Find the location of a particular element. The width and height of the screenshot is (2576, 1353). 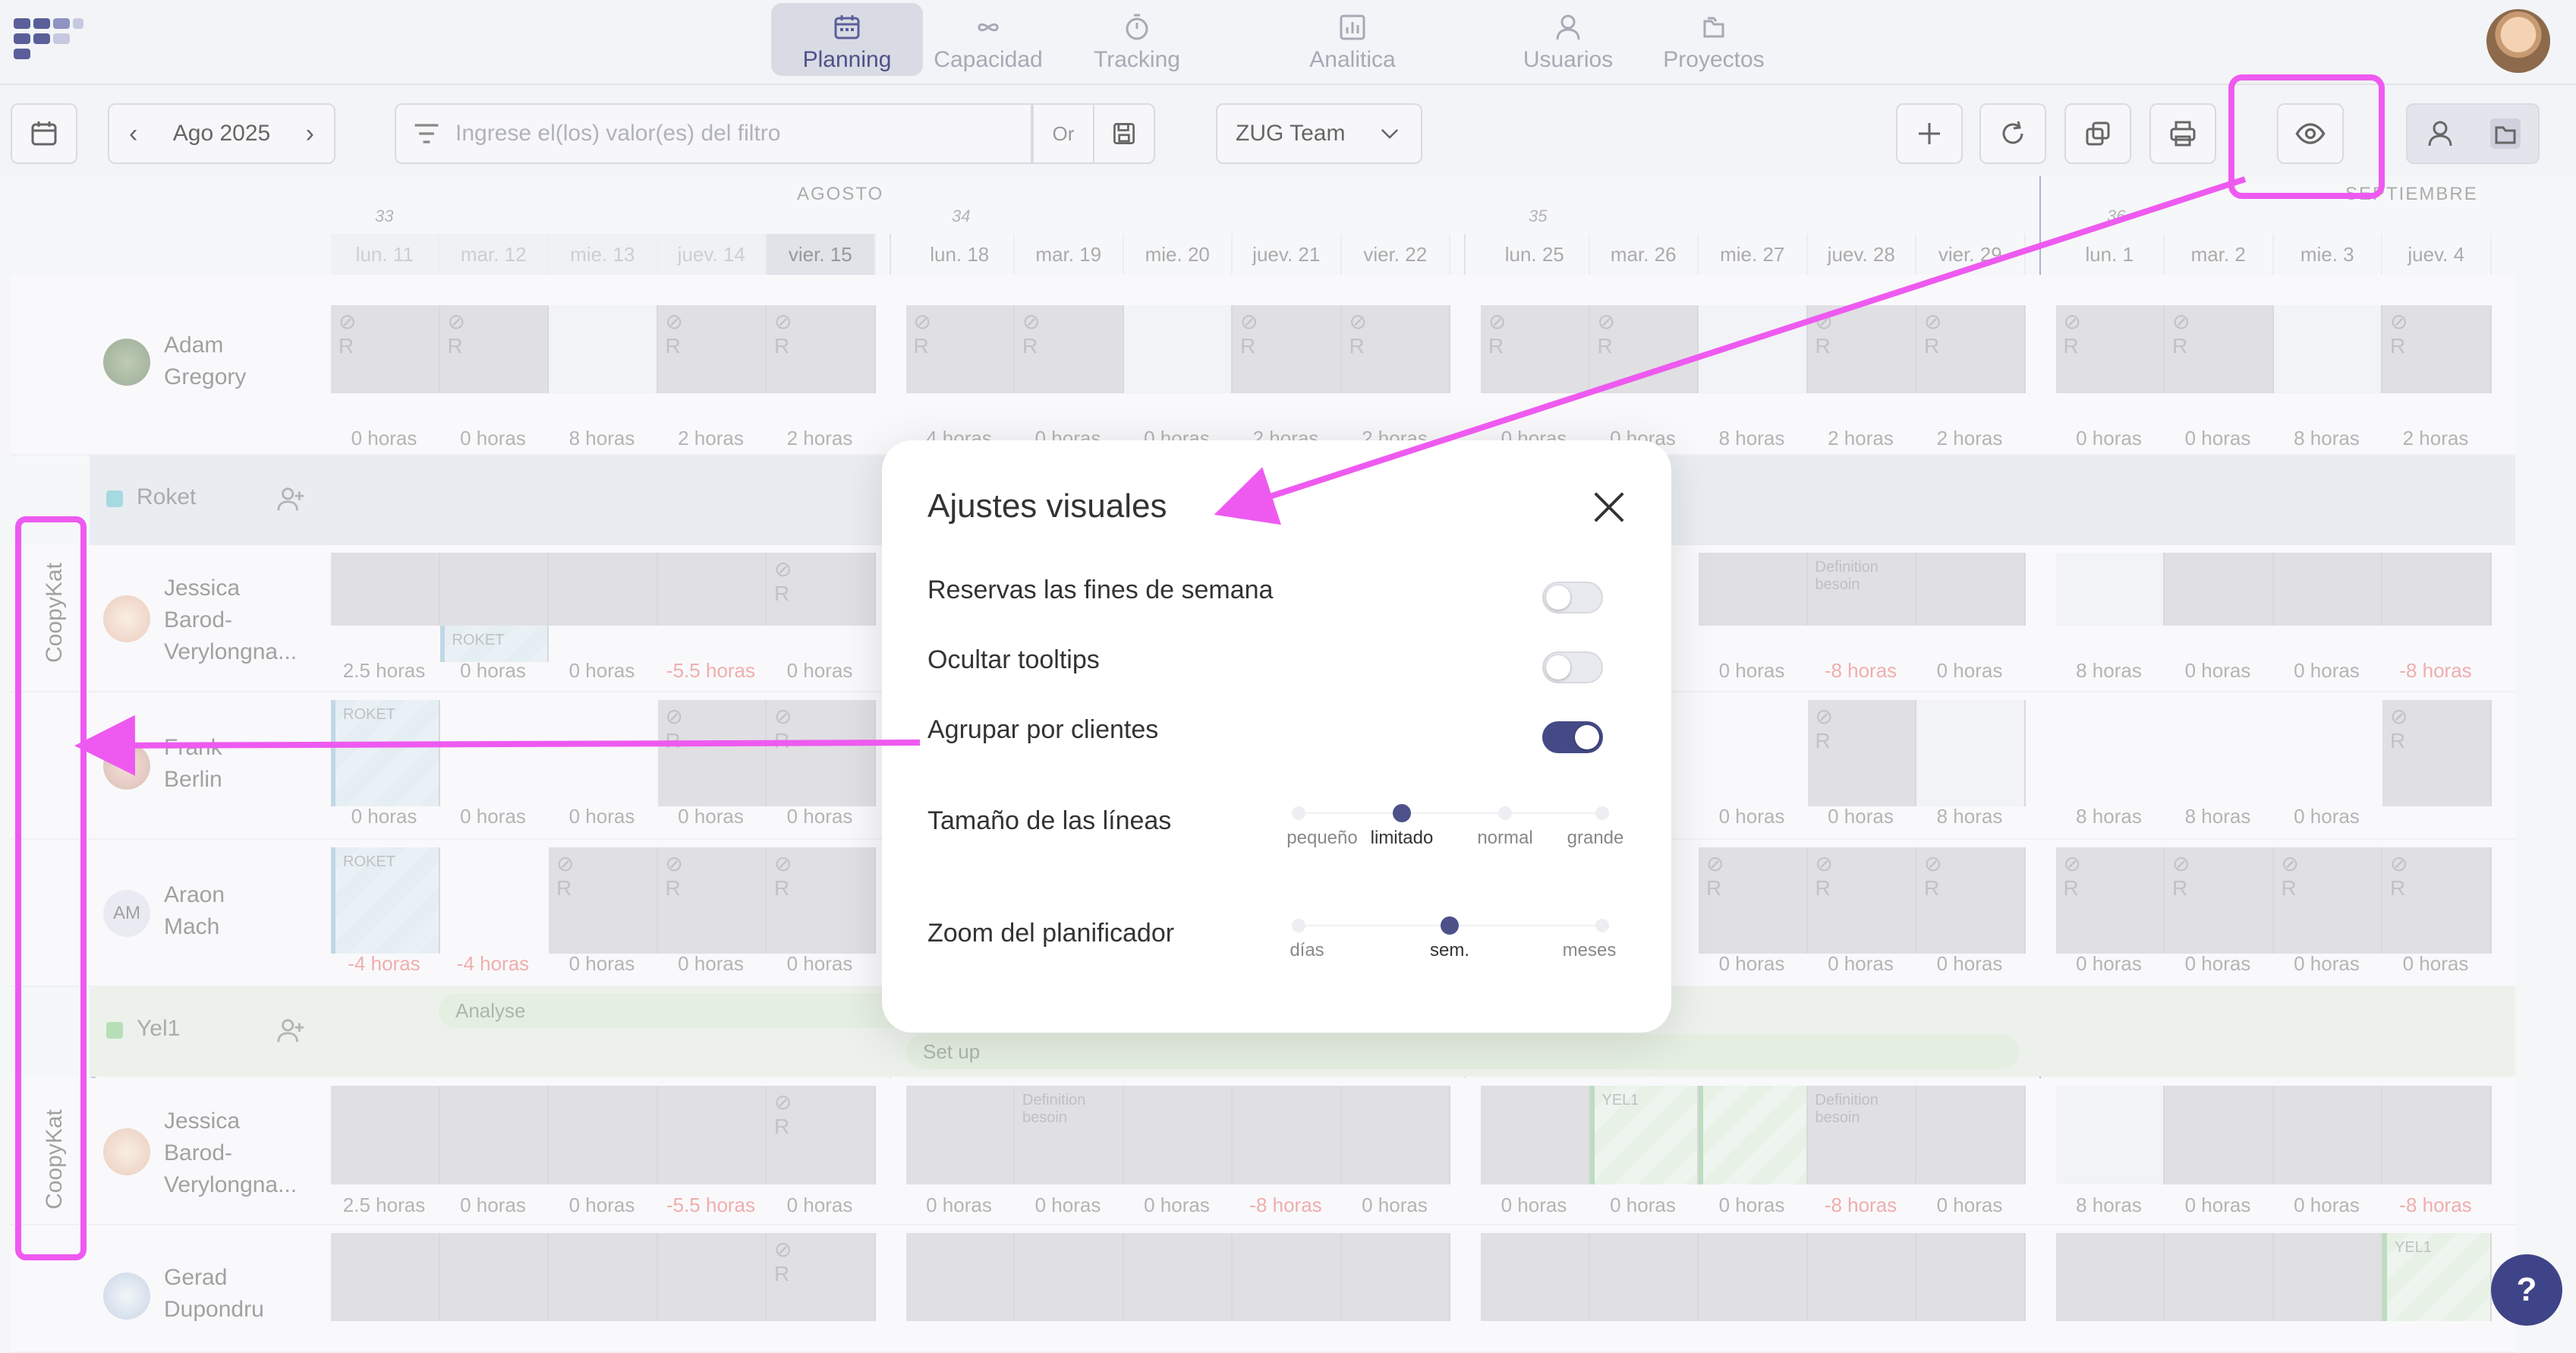

team-select: ZUG Team is located at coordinates (1319, 134).